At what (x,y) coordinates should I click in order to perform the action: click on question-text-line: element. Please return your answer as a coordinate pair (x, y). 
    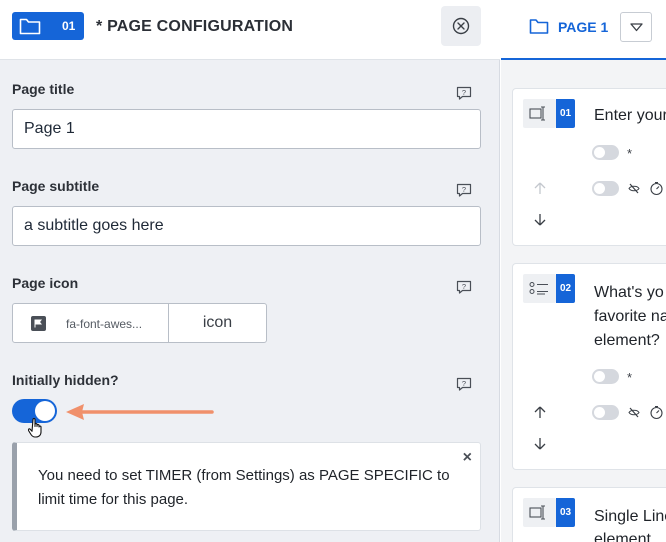
    Looking at the image, I should click on (622, 536).